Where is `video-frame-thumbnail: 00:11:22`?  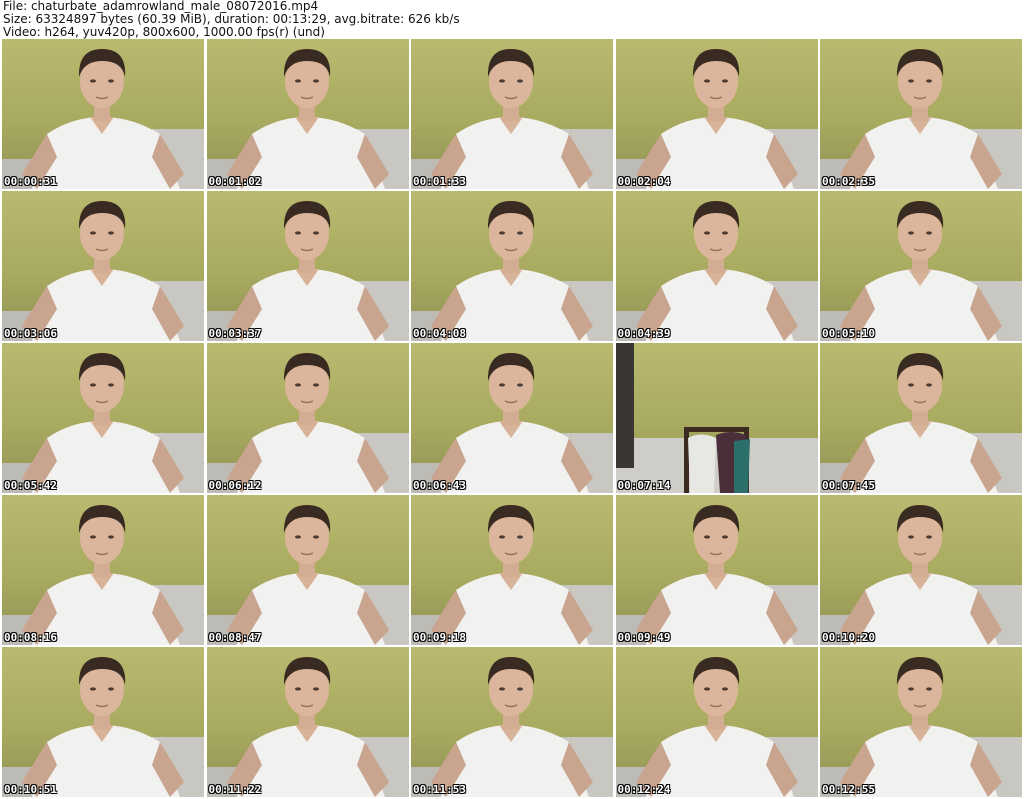
video-frame-thumbnail: 00:11:22 is located at coordinates (307, 722).